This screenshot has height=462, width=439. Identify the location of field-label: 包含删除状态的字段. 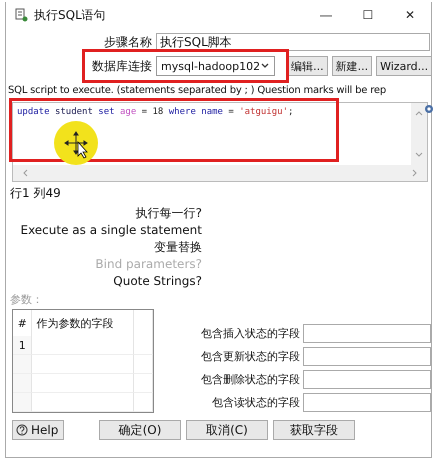
(250, 379).